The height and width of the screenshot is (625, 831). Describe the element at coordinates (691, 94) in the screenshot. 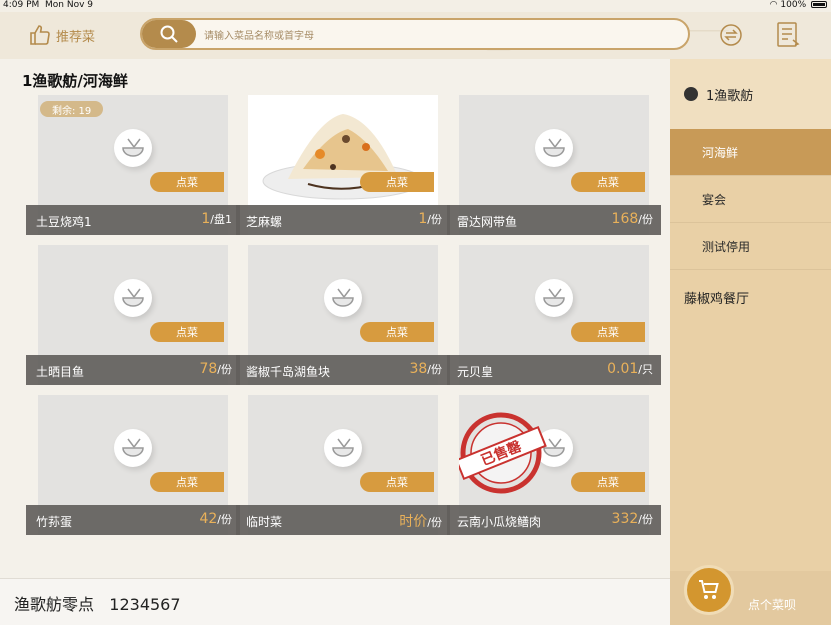

I see `restaurant-icon` at that location.